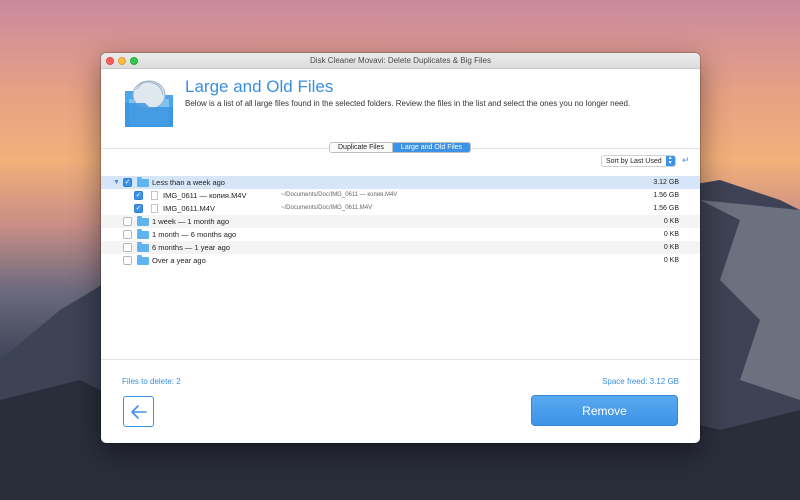  What do you see at coordinates (339, 195) in the screenshot?
I see `row-path: ~/Documents/Doc/IMG_0611 — копия.M4V` at bounding box center [339, 195].